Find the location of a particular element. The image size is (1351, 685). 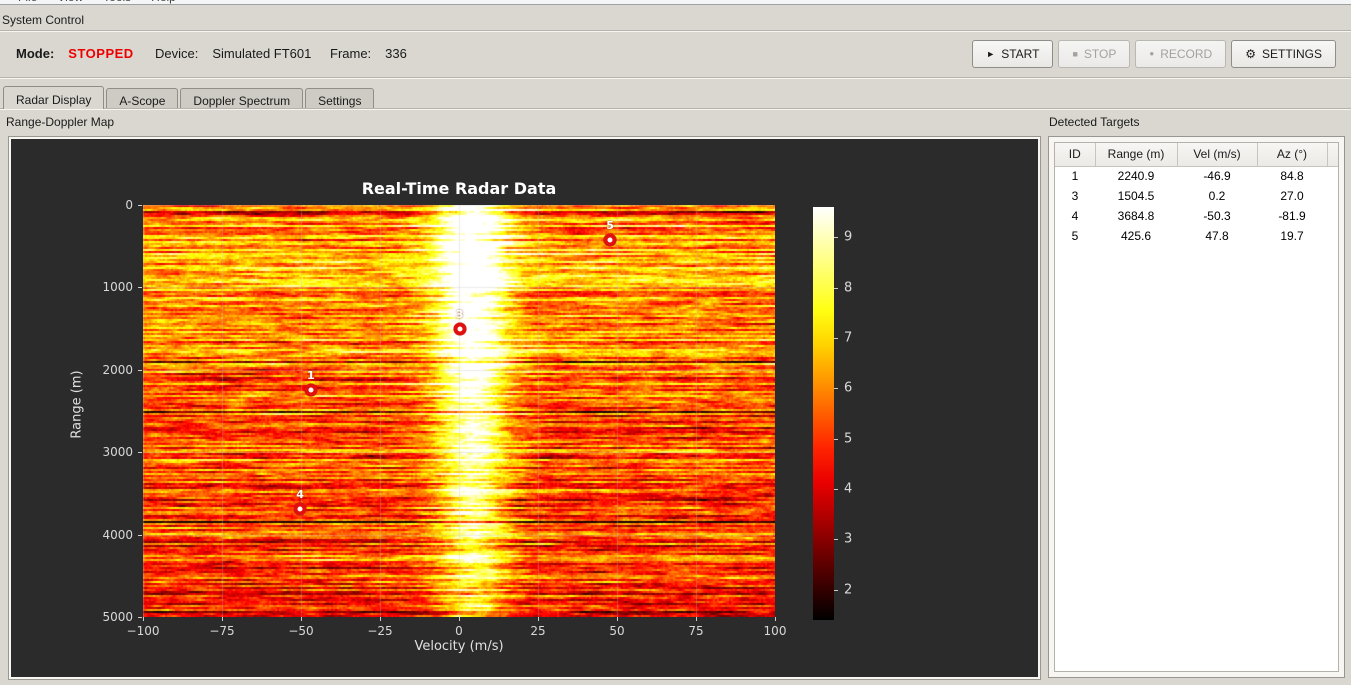

stop-icon: ■ is located at coordinates (1075, 53).